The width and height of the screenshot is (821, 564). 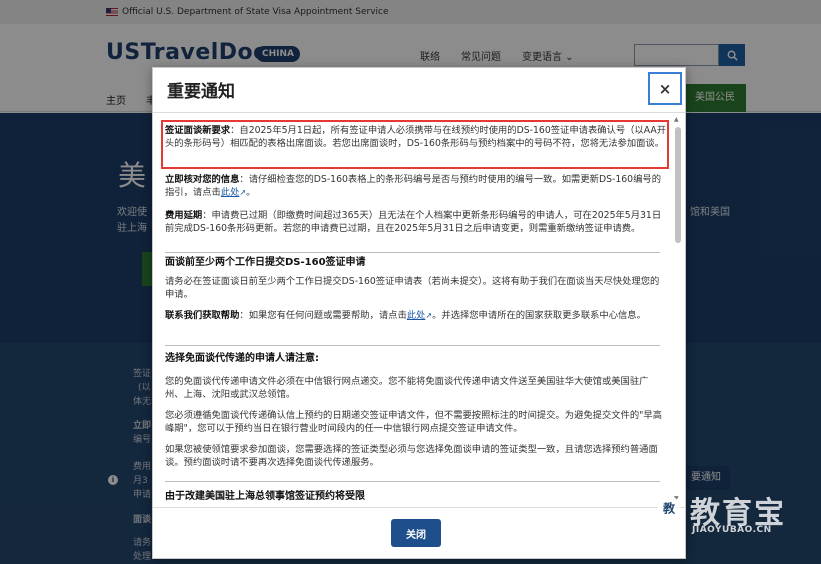 I want to click on scrollbar-thumb, so click(x=678, y=185).